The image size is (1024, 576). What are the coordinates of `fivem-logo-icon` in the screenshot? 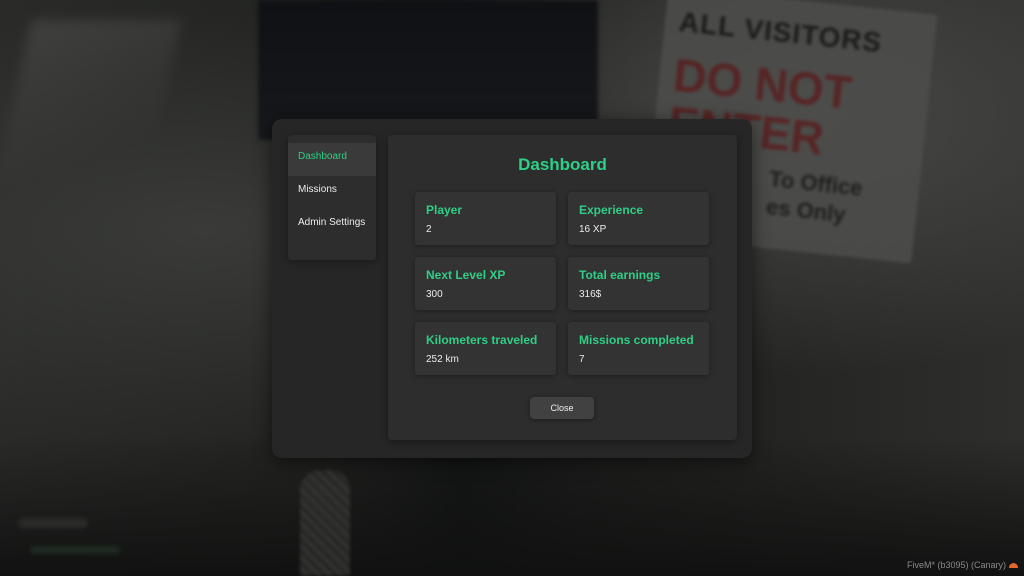 It's located at (1013, 565).